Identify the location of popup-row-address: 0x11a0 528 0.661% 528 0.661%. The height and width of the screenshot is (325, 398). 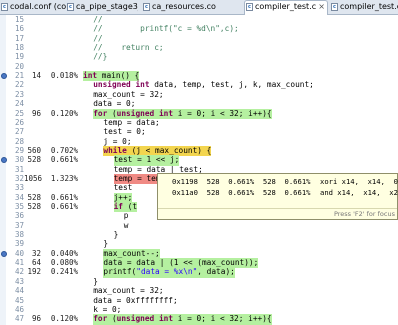
(241, 192).